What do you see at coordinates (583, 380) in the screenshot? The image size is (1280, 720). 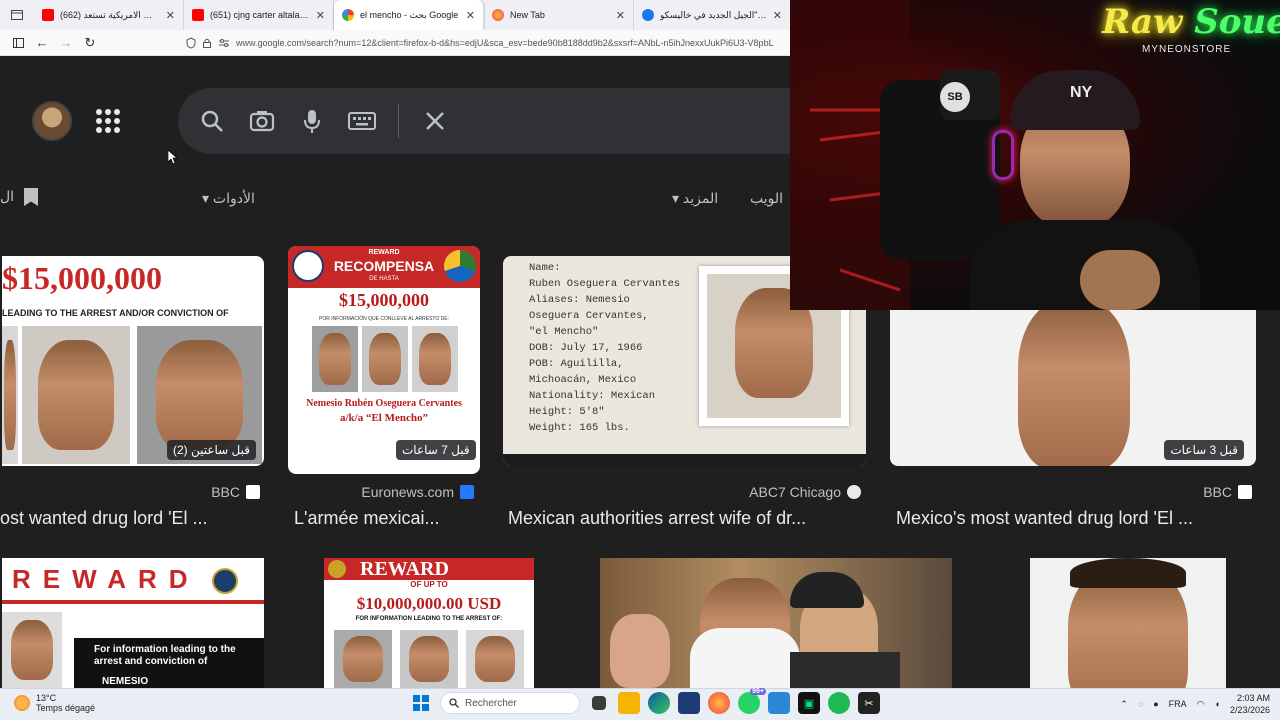 I see `dossier-line: Michoacán, Mexico` at bounding box center [583, 380].